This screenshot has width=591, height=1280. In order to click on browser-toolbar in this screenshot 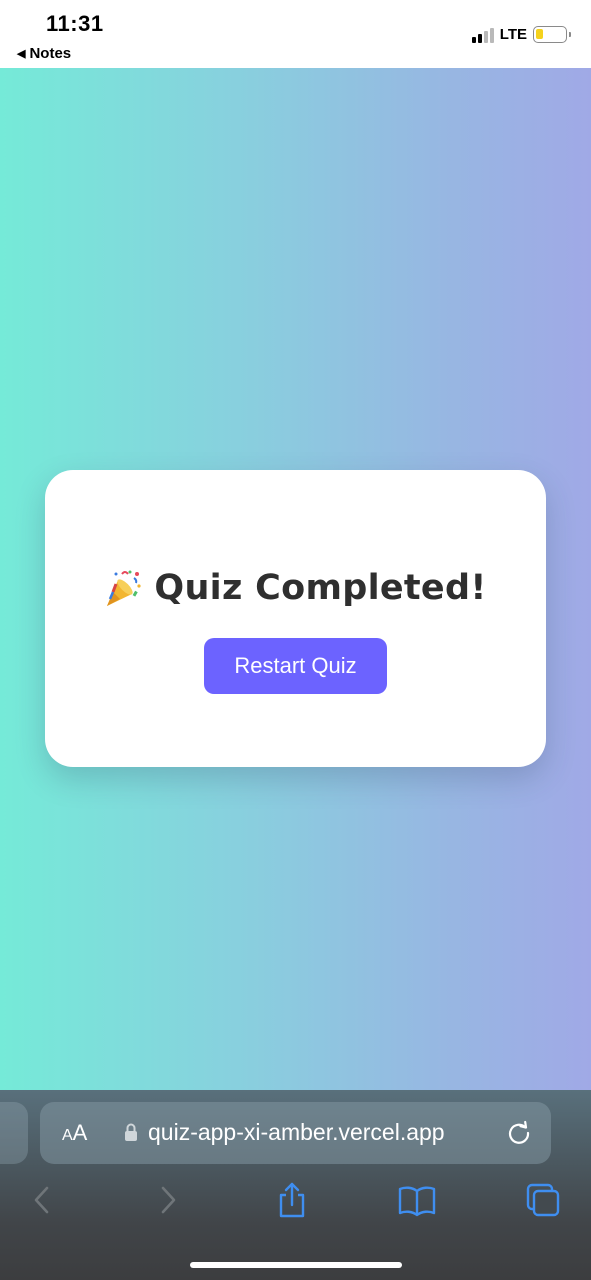, I will do `click(295, 1205)`.